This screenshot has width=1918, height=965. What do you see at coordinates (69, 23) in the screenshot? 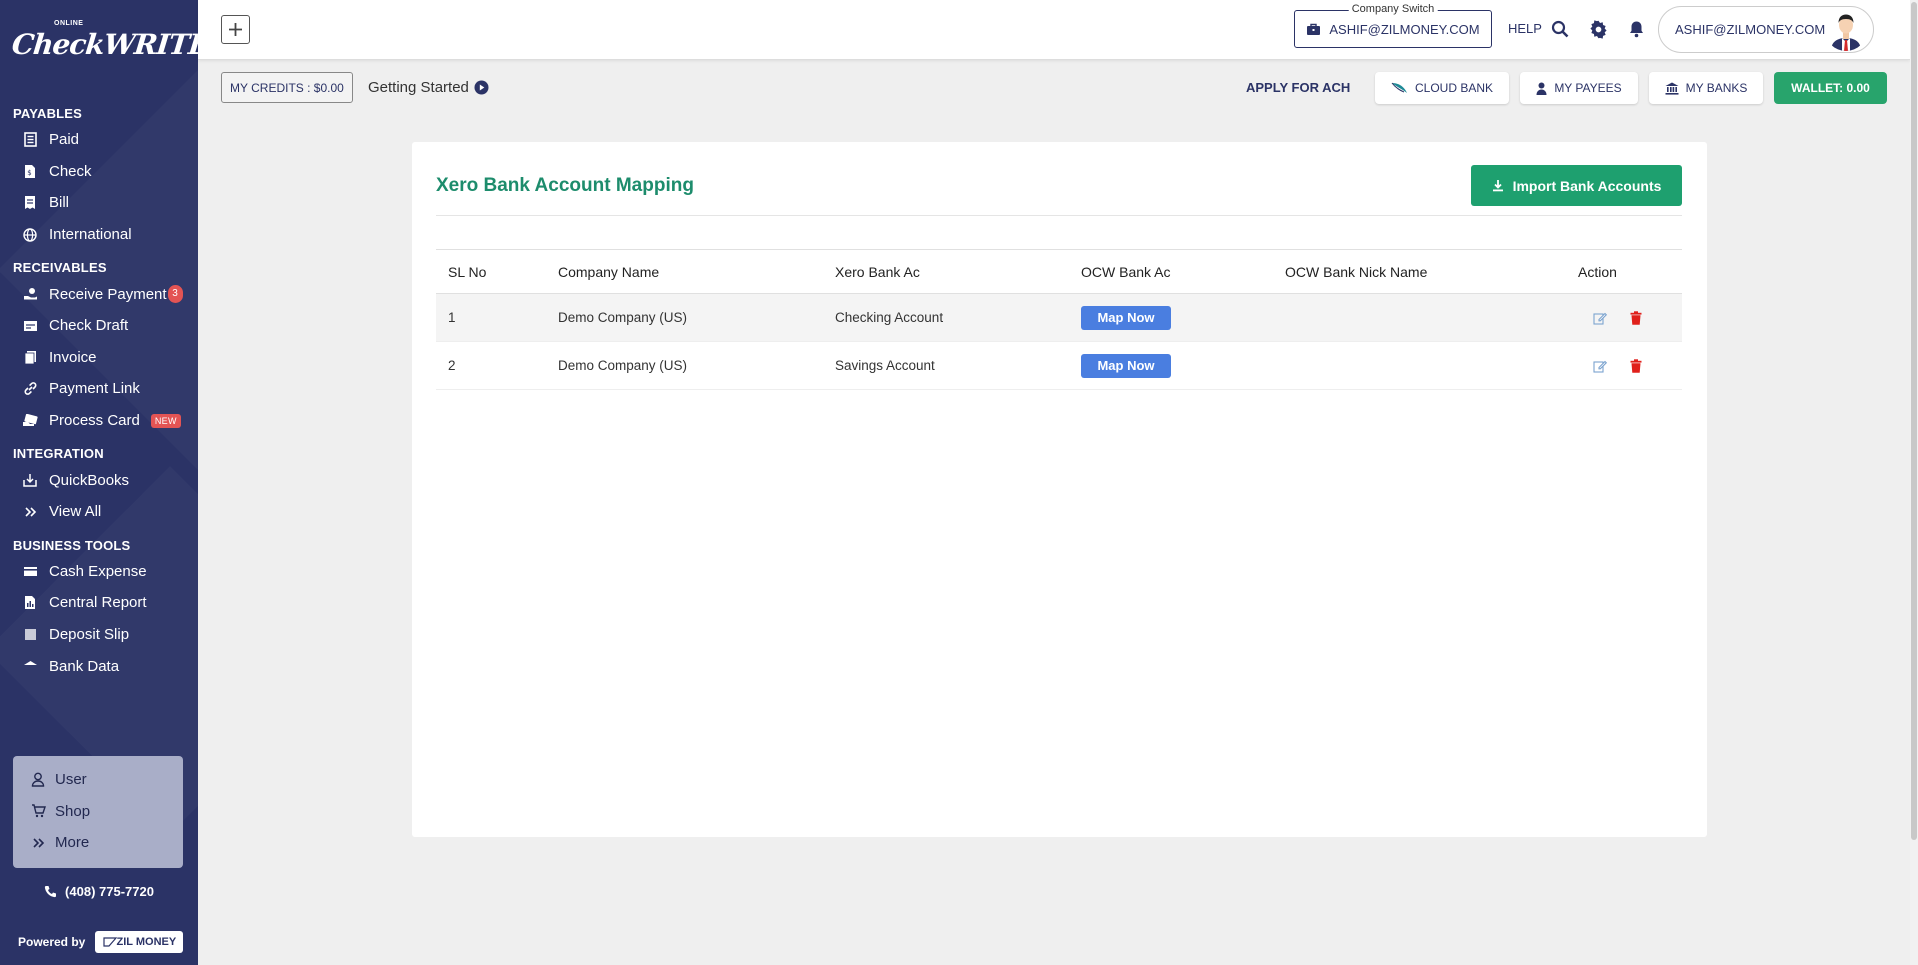
I see `logo-small-text: ONLINE` at bounding box center [69, 23].